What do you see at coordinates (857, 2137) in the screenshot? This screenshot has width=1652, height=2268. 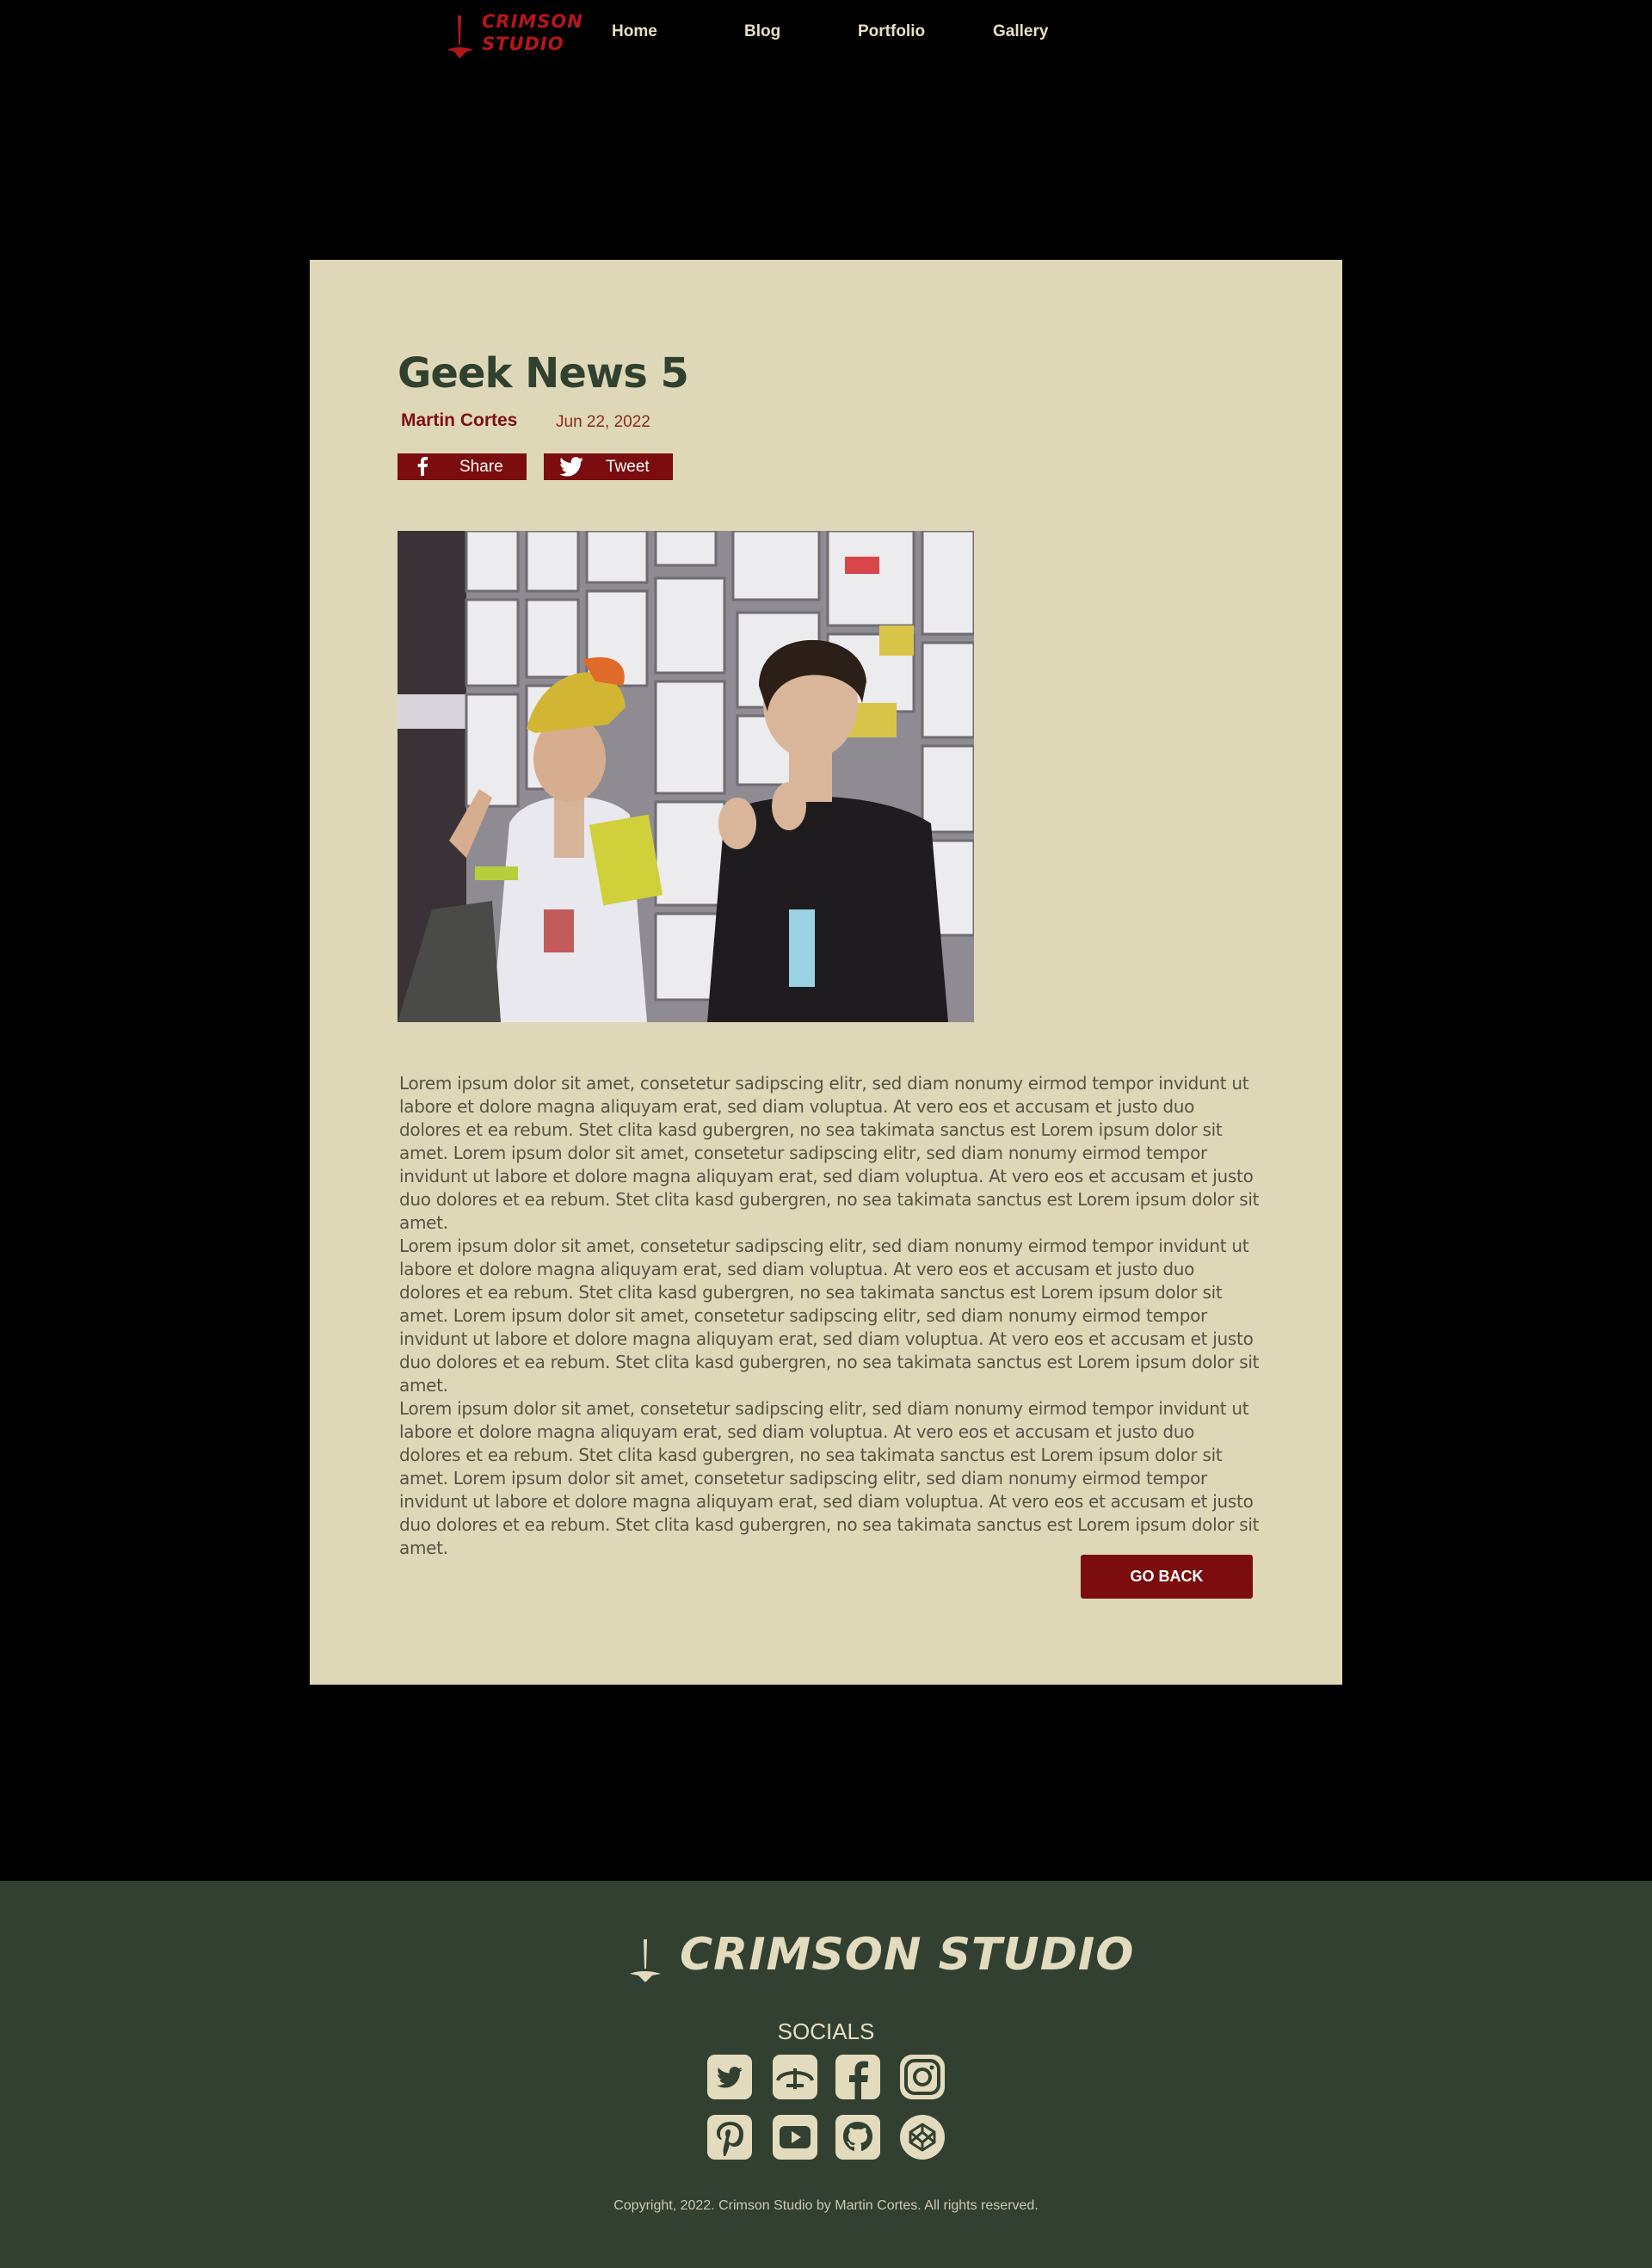 I see `github-icon` at bounding box center [857, 2137].